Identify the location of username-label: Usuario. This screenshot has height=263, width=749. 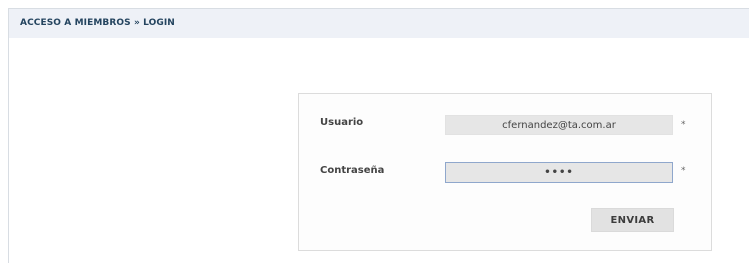
(342, 122).